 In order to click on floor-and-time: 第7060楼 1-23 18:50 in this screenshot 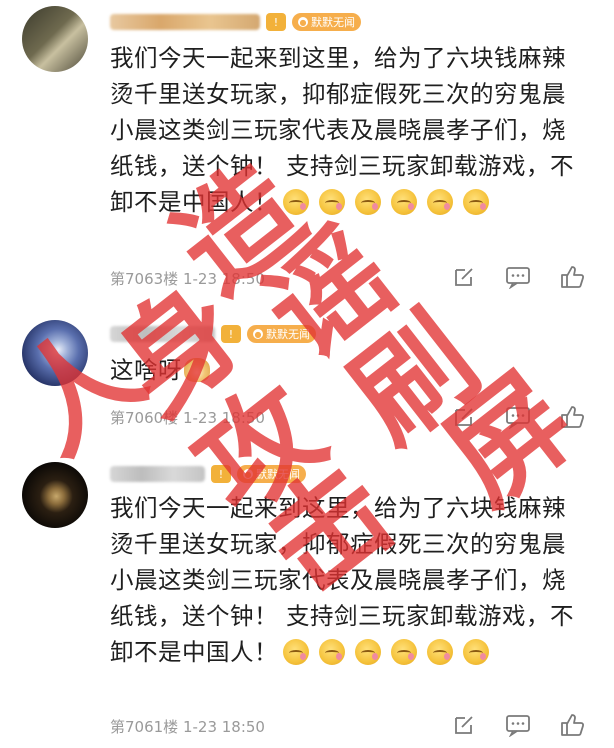, I will do `click(187, 418)`.